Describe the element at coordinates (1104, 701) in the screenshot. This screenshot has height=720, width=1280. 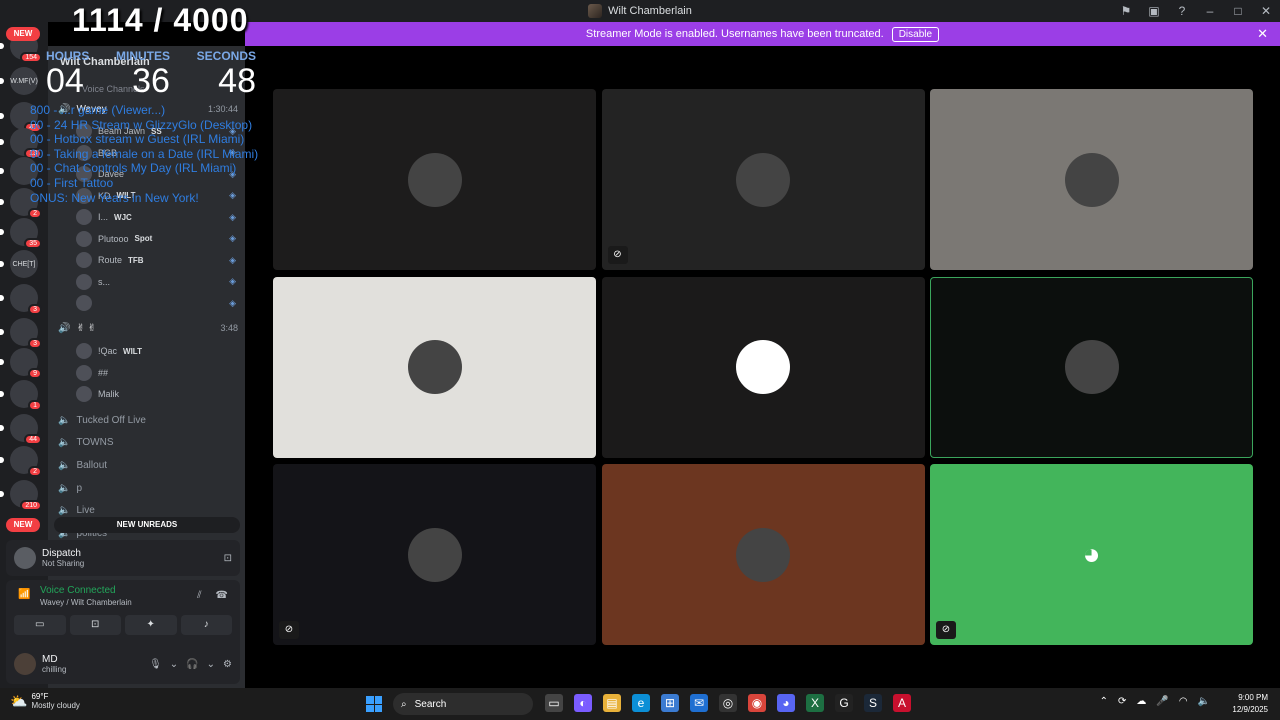
I see `chevron-up-icon: ⌃` at that location.